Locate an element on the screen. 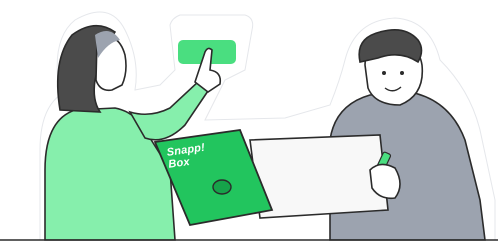 Image resolution: width=498 pixels, height=252 pixels. man-eye-right is located at coordinates (402, 73).